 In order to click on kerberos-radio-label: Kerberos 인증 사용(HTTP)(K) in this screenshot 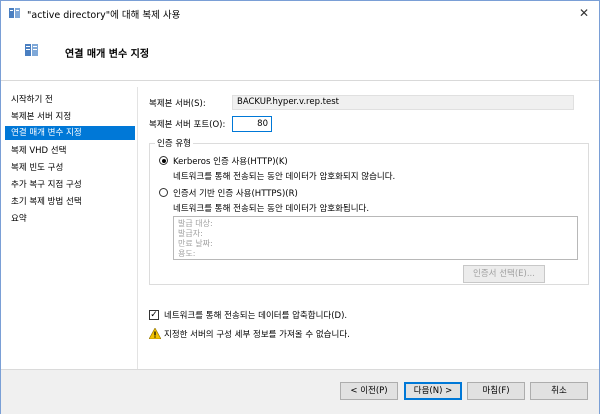, I will do `click(230, 161)`.